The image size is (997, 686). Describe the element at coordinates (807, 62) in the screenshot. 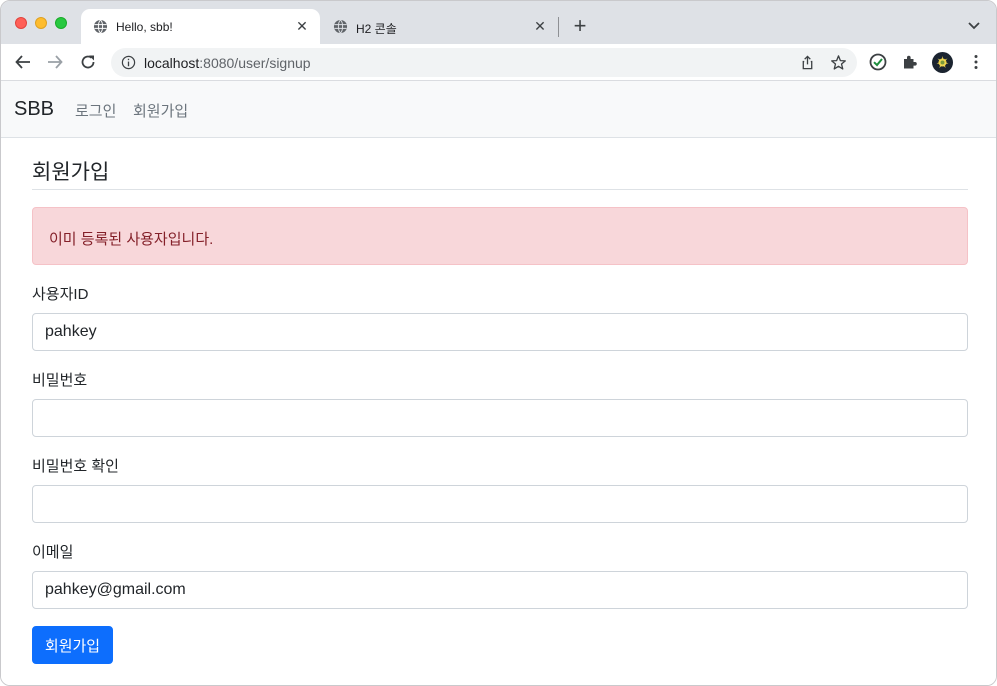

I see `share-icon` at that location.